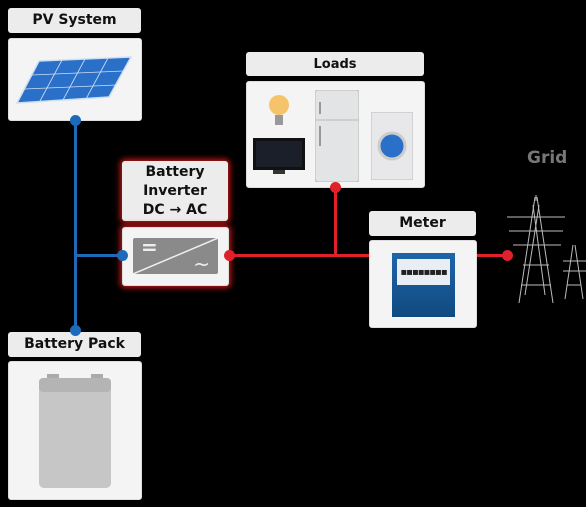 The width and height of the screenshot is (586, 507). I want to click on battery-pack-box, so click(75, 430).